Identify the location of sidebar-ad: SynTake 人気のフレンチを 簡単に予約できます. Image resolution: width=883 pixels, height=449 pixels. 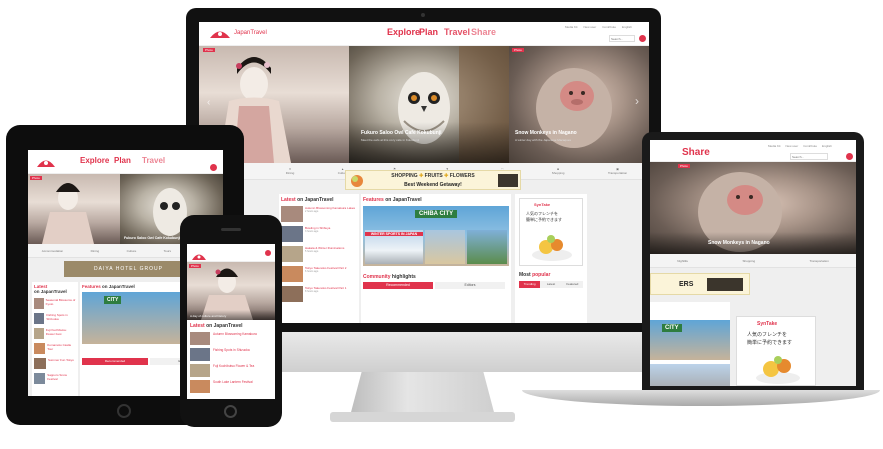
(551, 232).